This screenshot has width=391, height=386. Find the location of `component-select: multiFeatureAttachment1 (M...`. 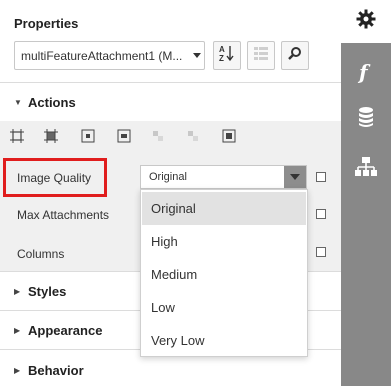

component-select: multiFeatureAttachment1 (M... is located at coordinates (109, 55).